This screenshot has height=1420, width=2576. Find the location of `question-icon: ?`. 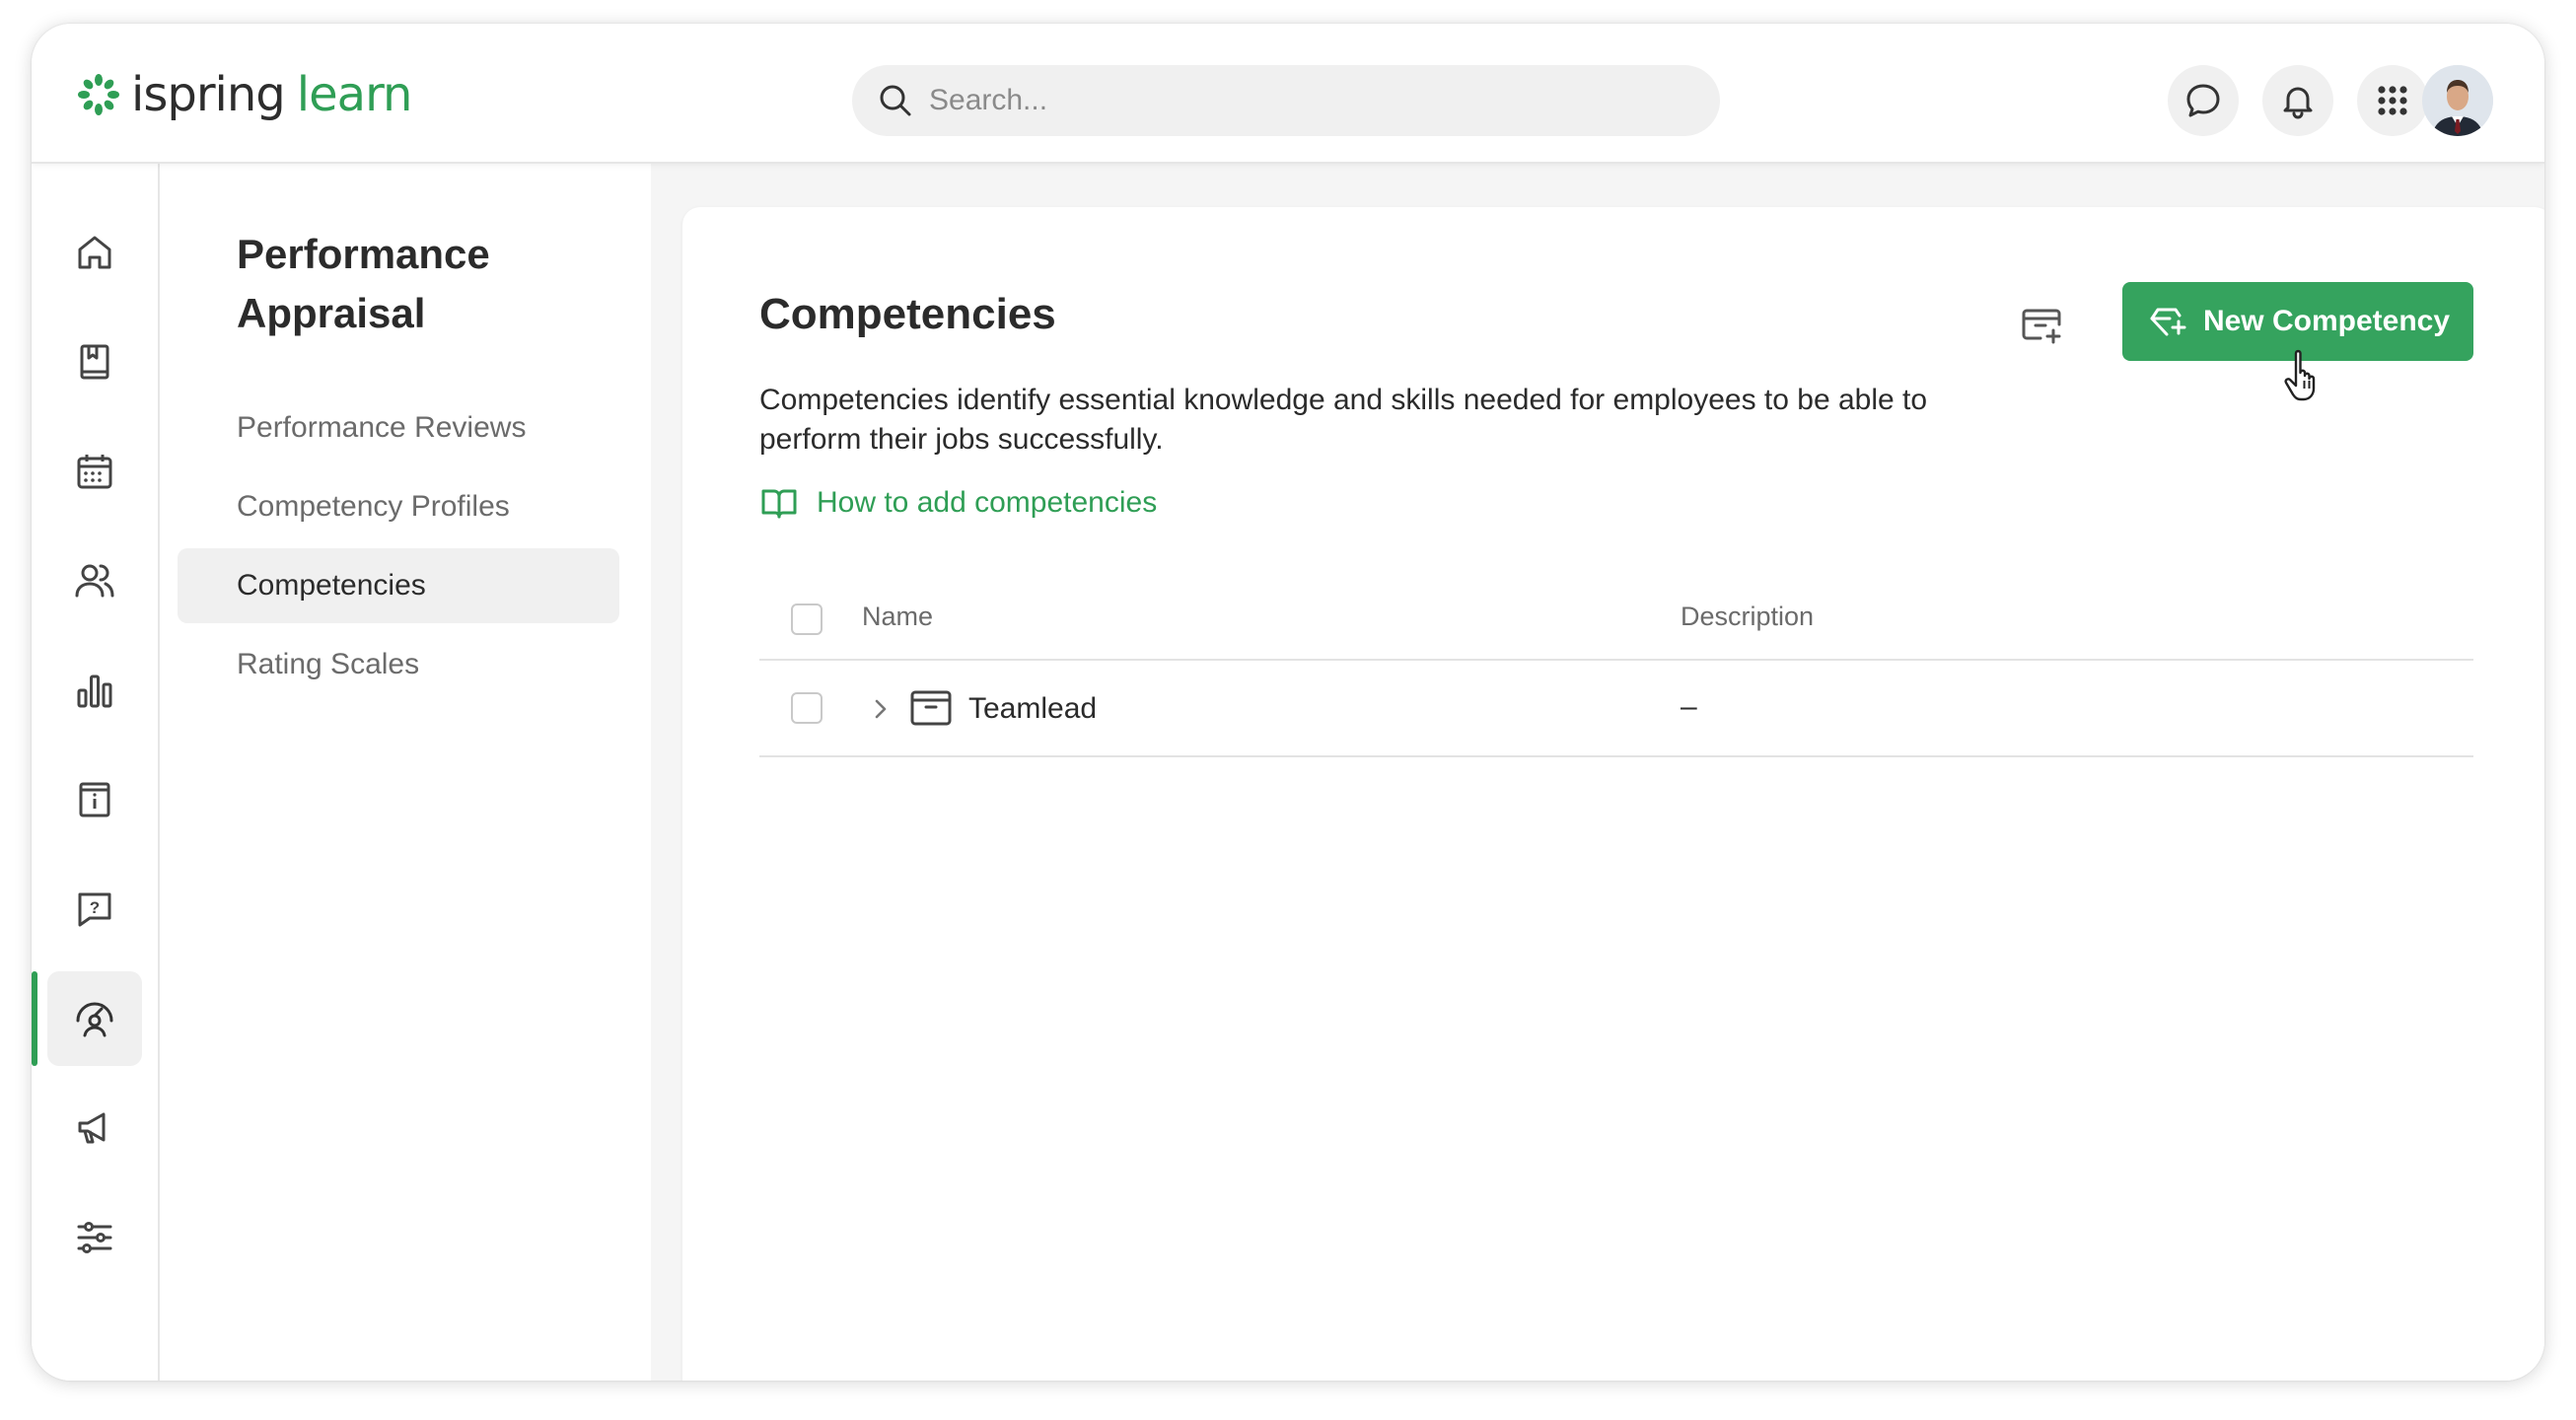

question-icon: ? is located at coordinates (94, 909).